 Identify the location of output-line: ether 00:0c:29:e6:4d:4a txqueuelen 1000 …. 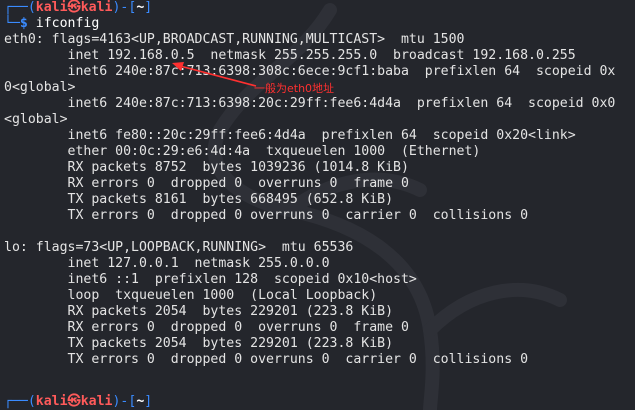
(242, 151).